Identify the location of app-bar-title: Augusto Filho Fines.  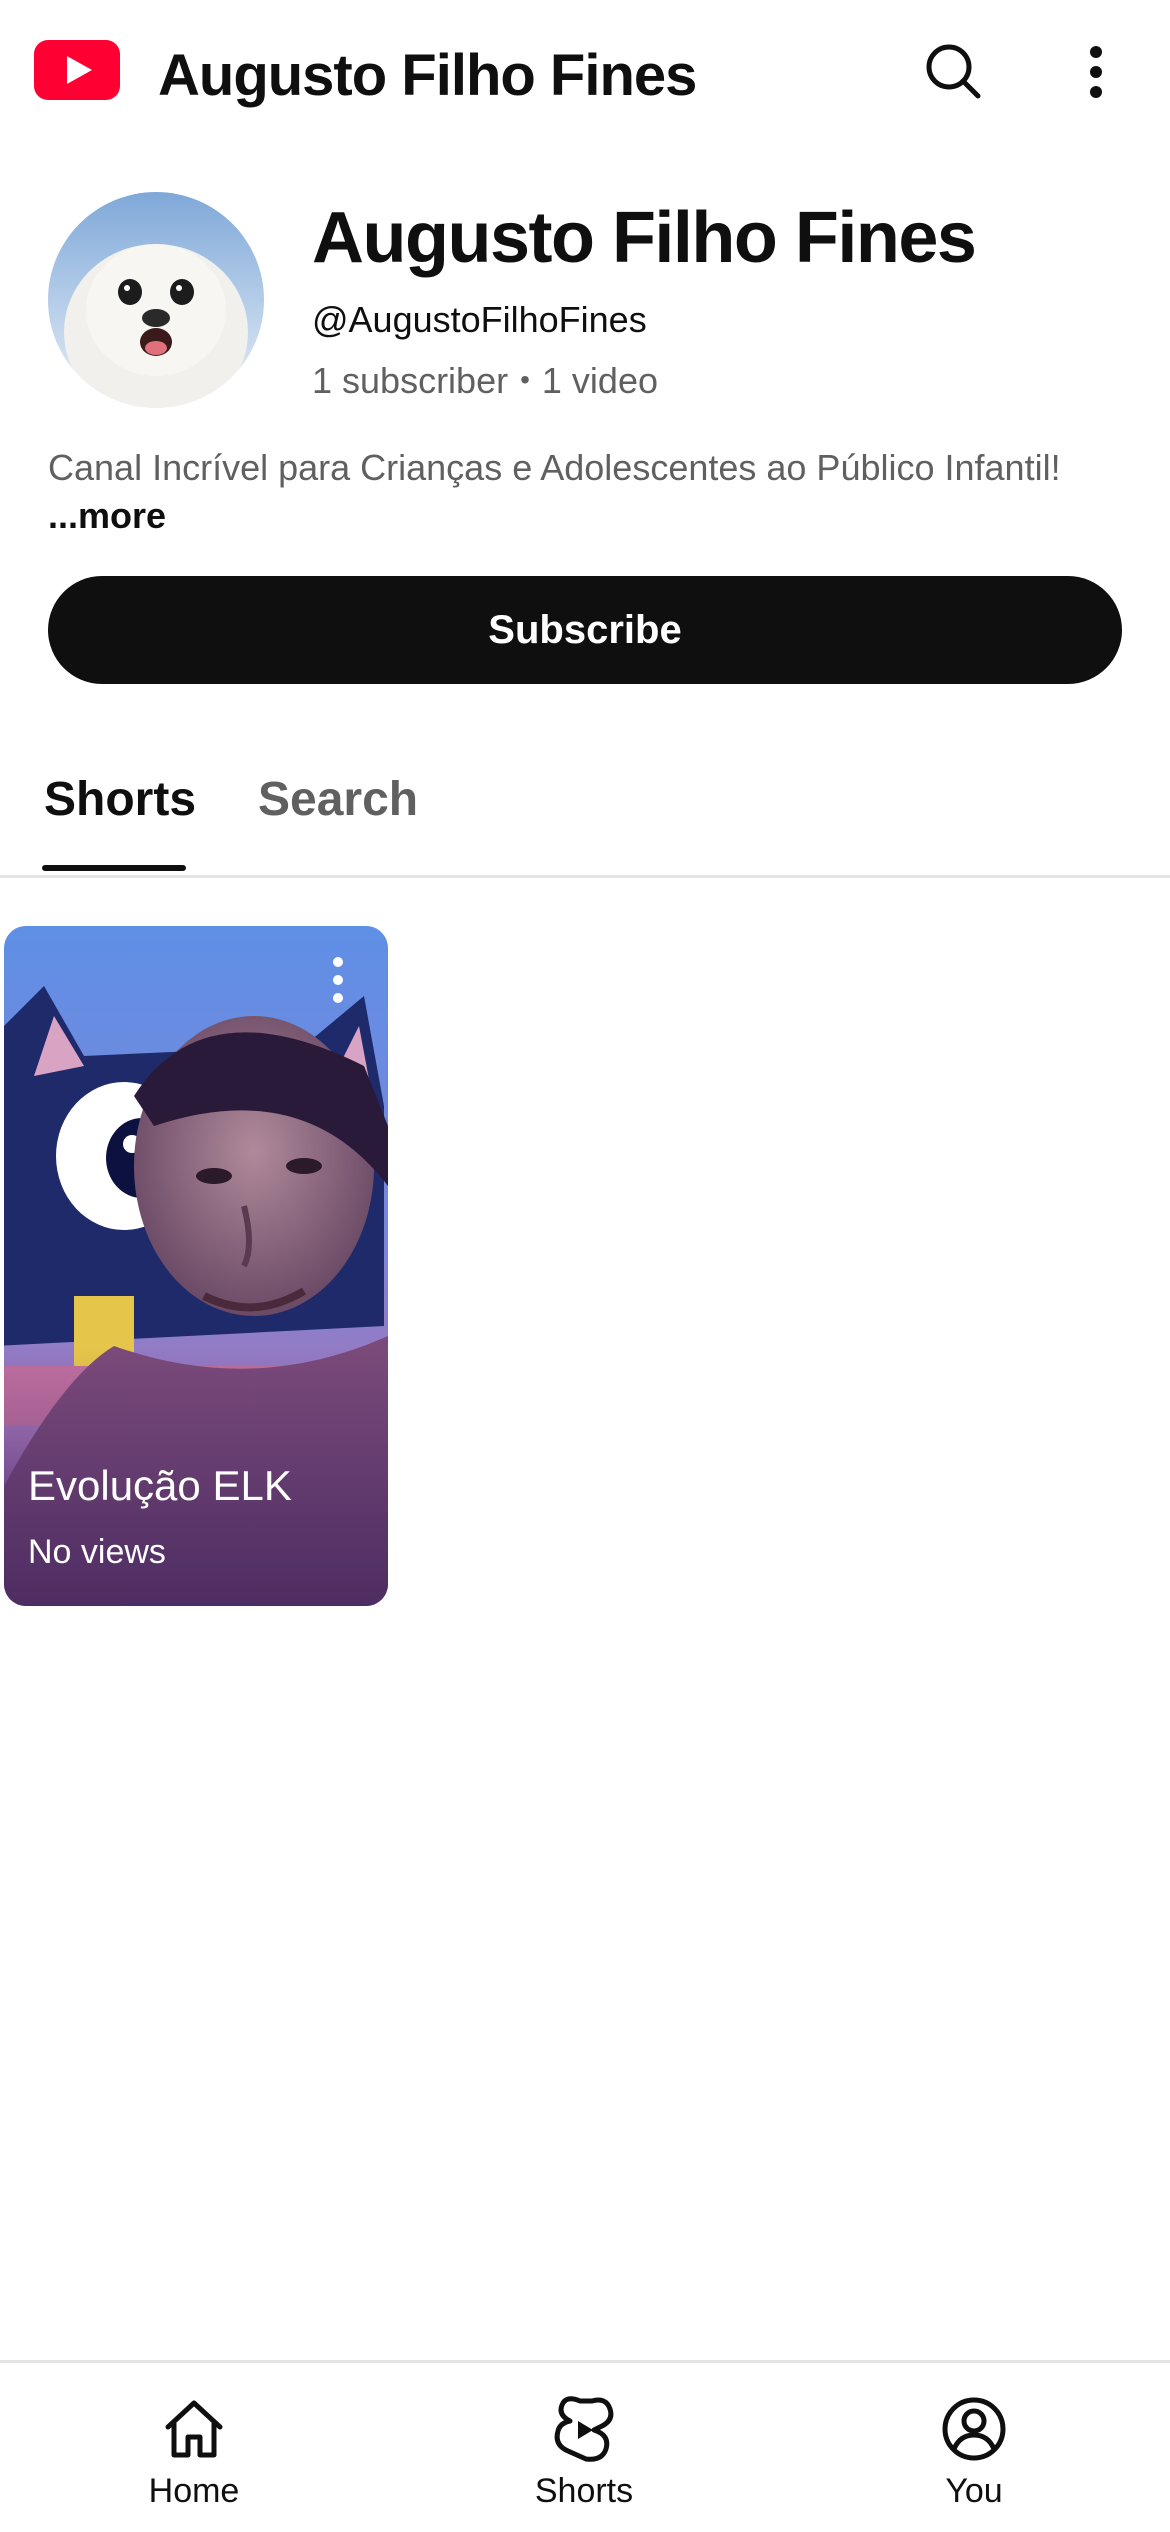
(427, 75).